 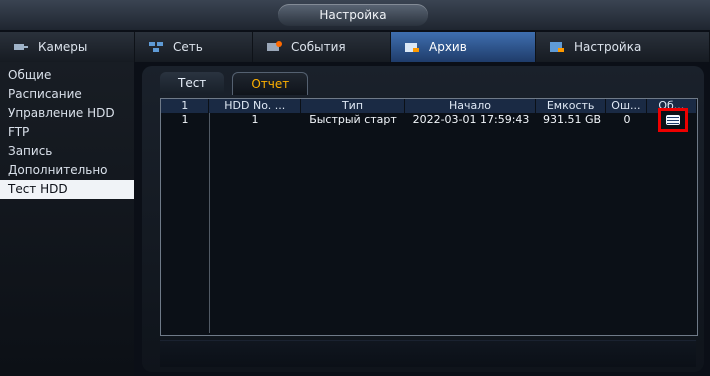 What do you see at coordinates (255, 119) in the screenshot?
I see `cell-hdd-no: 1` at bounding box center [255, 119].